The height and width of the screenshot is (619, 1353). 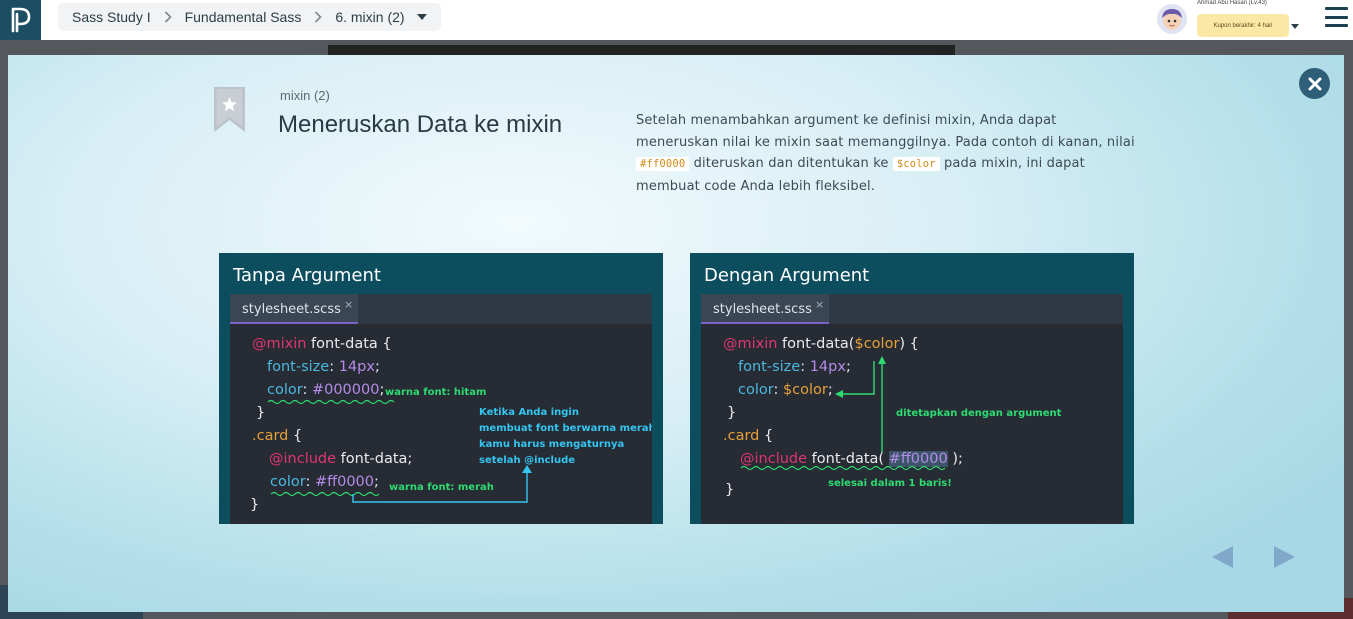 I want to click on user-name: Ahmad Abu Hasan (Lv.43), so click(x=1232, y=3).